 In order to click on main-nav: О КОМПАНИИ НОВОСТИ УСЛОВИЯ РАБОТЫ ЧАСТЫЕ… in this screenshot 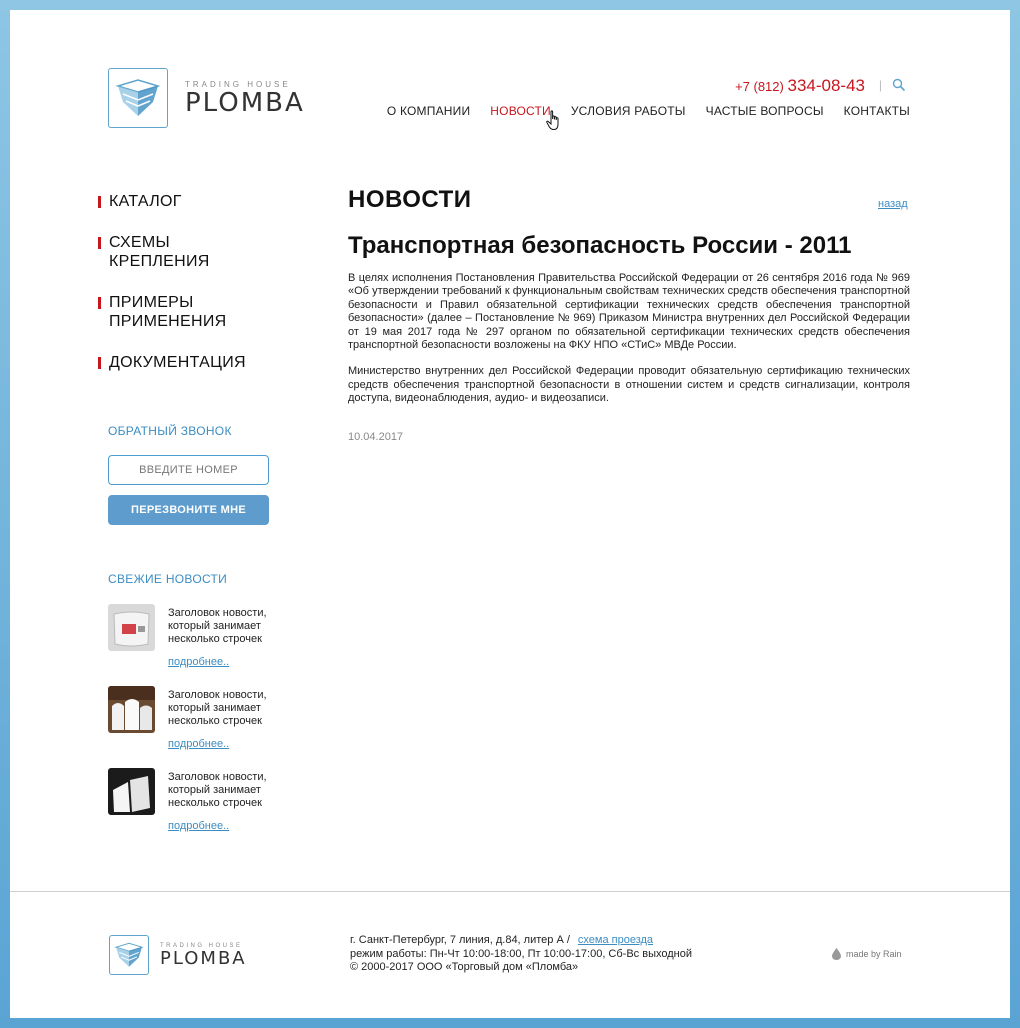, I will do `click(648, 111)`.